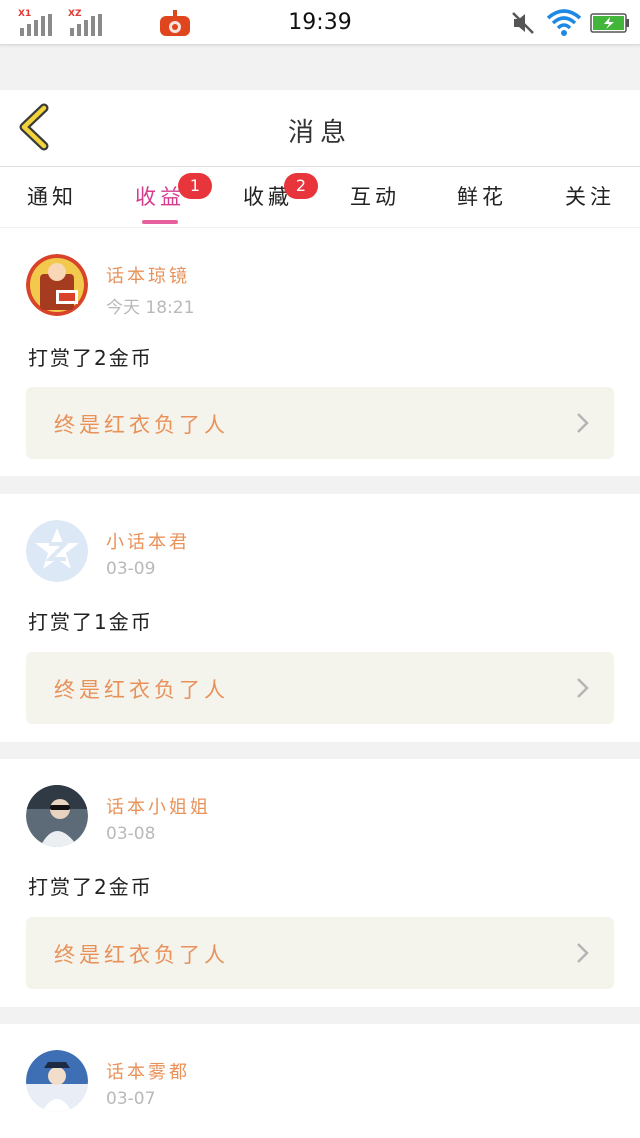  I want to click on mute-icon, so click(523, 23).